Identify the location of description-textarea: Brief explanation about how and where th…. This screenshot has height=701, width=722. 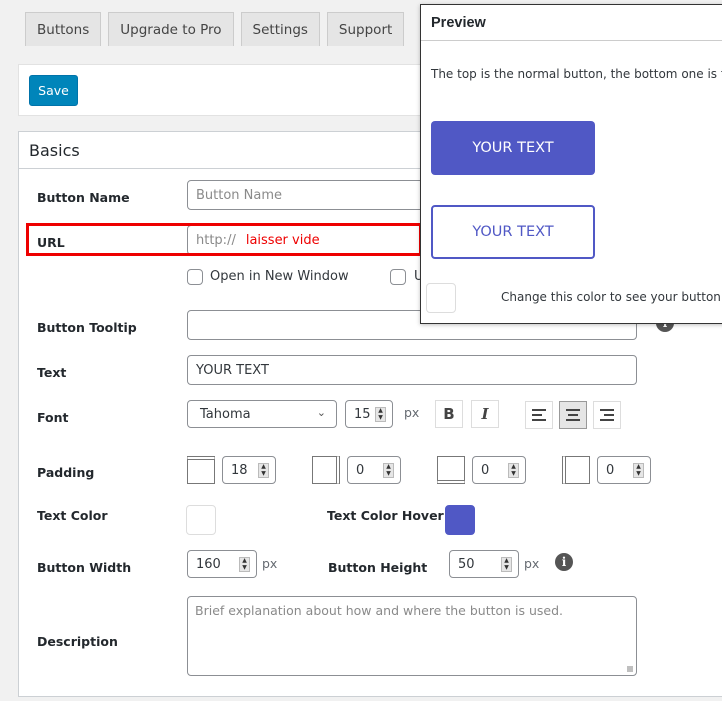
(412, 636).